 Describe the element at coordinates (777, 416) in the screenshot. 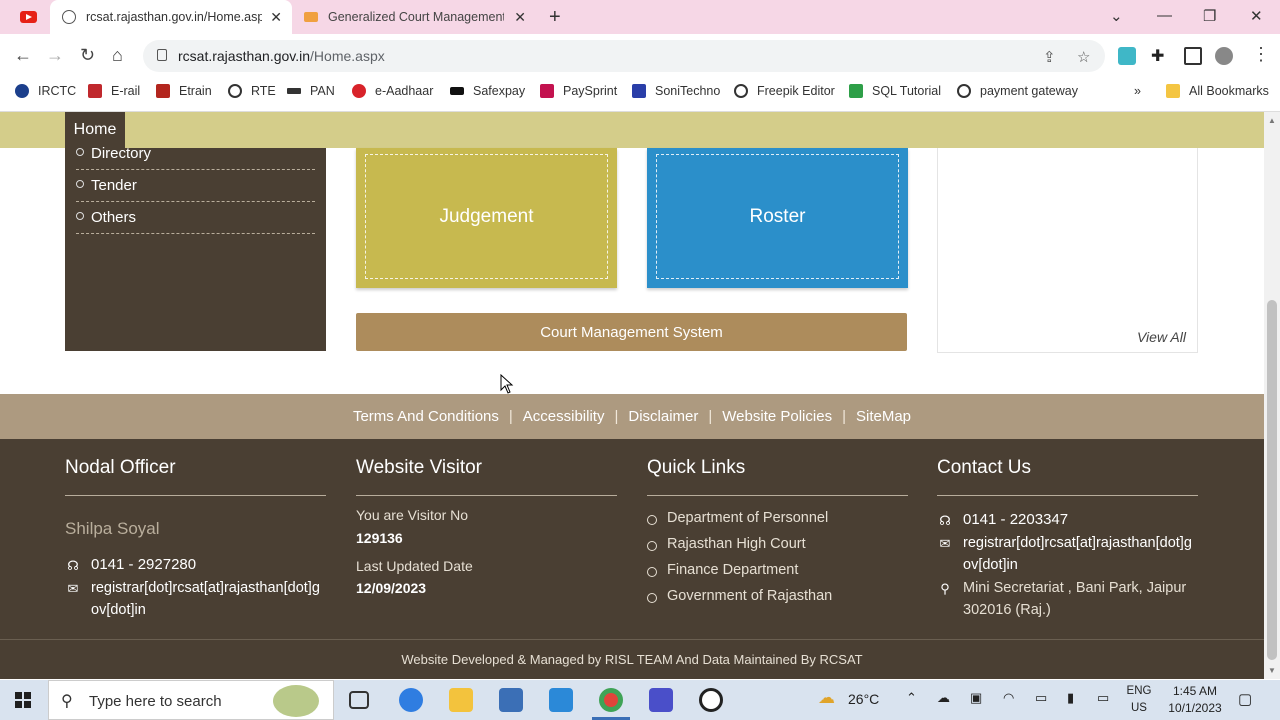

I see `website-policies-link: Website Policies` at that location.